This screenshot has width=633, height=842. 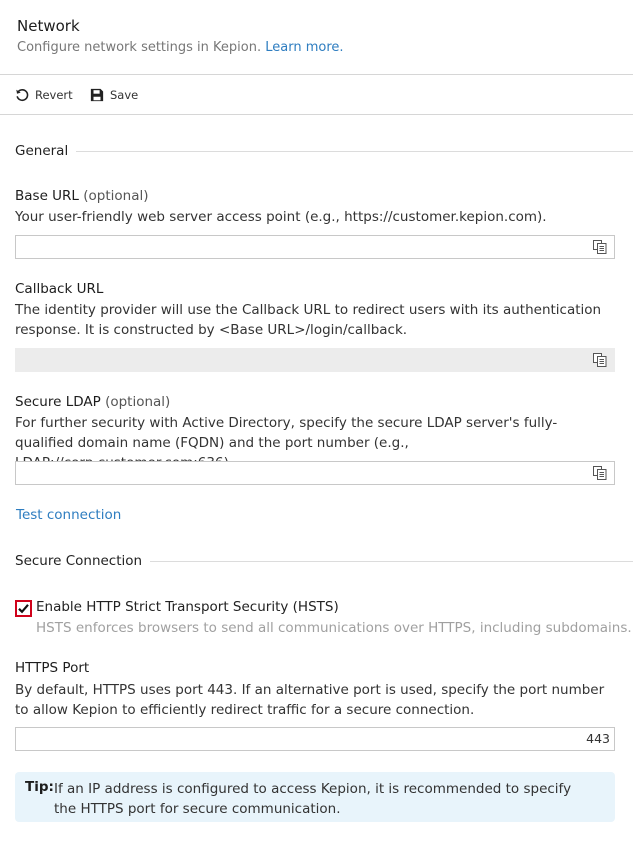 I want to click on secure-connection-heading-text: Secure Connection, so click(x=79, y=561).